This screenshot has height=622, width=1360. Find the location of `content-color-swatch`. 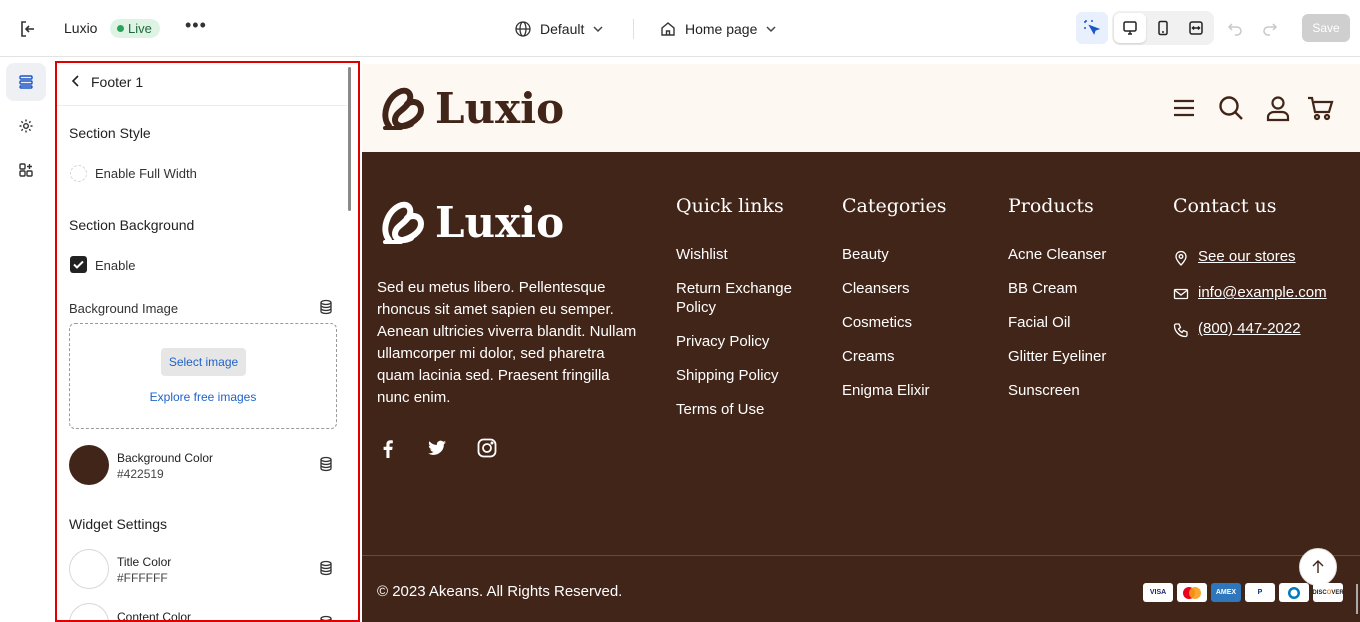

content-color-swatch is located at coordinates (89, 611).